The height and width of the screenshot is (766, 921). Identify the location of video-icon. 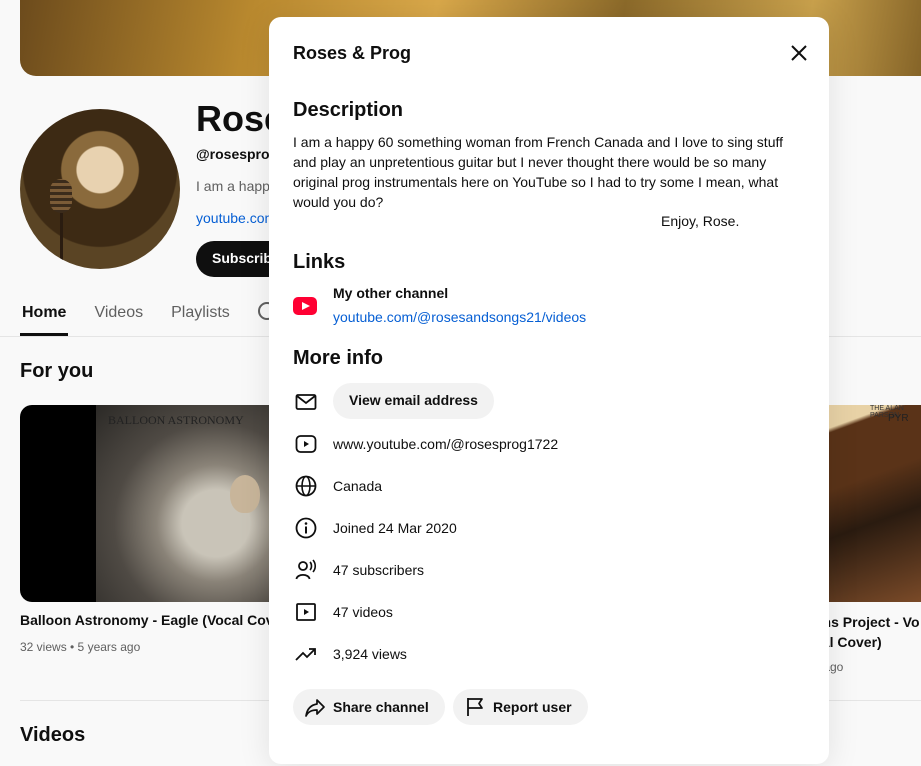
(306, 612).